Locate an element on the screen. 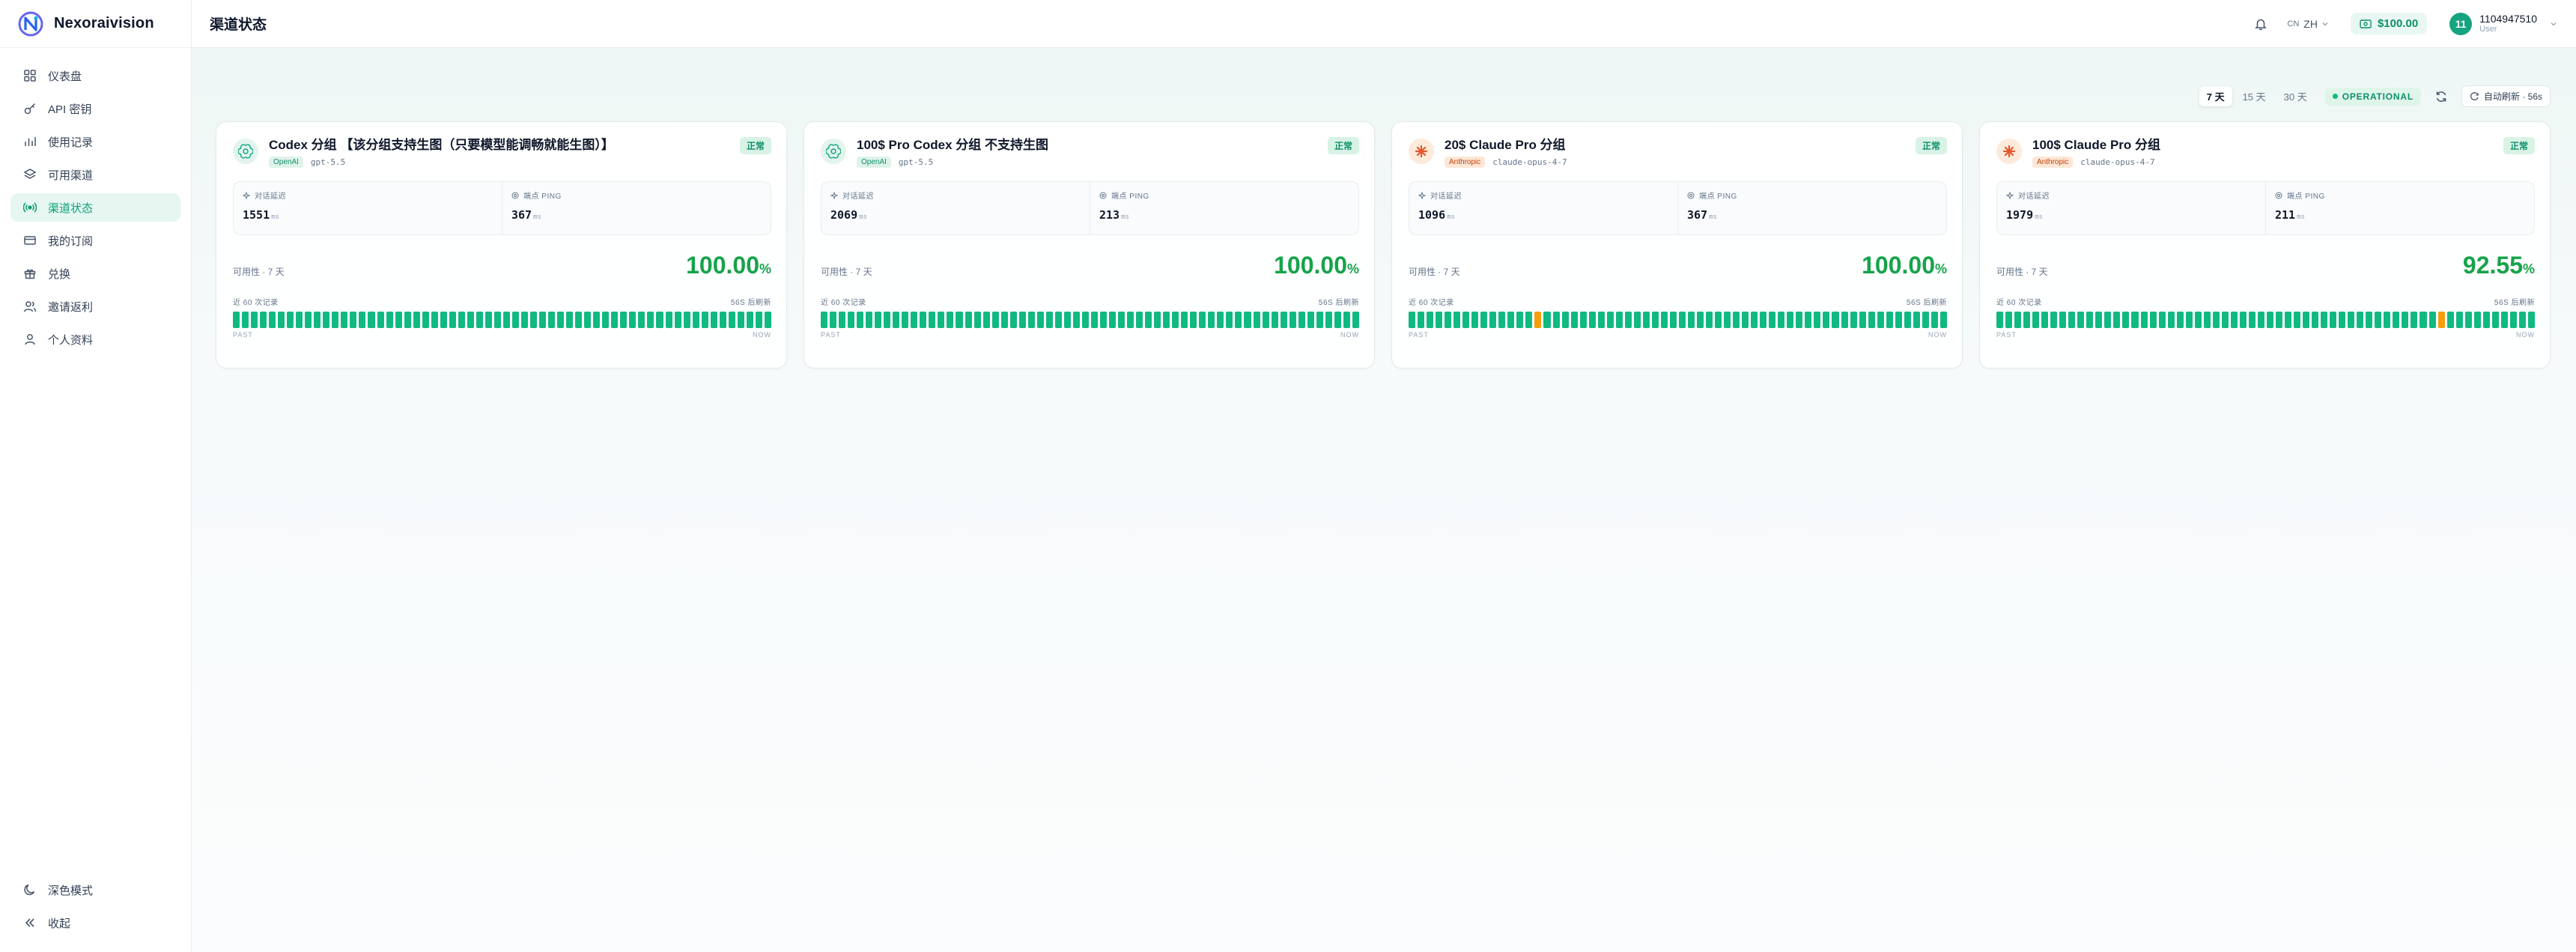 The width and height of the screenshot is (2576, 952). sidebar-item-channels: 可用渠道 is located at coordinates (95, 174).